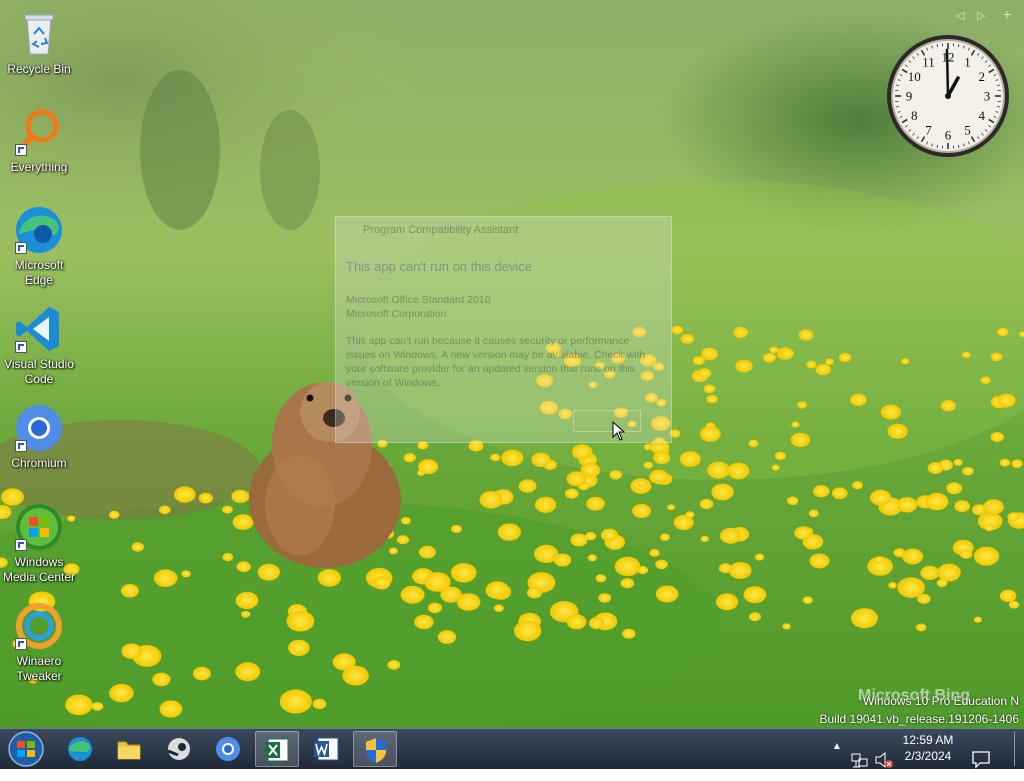 This screenshot has width=1024, height=781. I want to click on clock-number: 9, so click(909, 96).